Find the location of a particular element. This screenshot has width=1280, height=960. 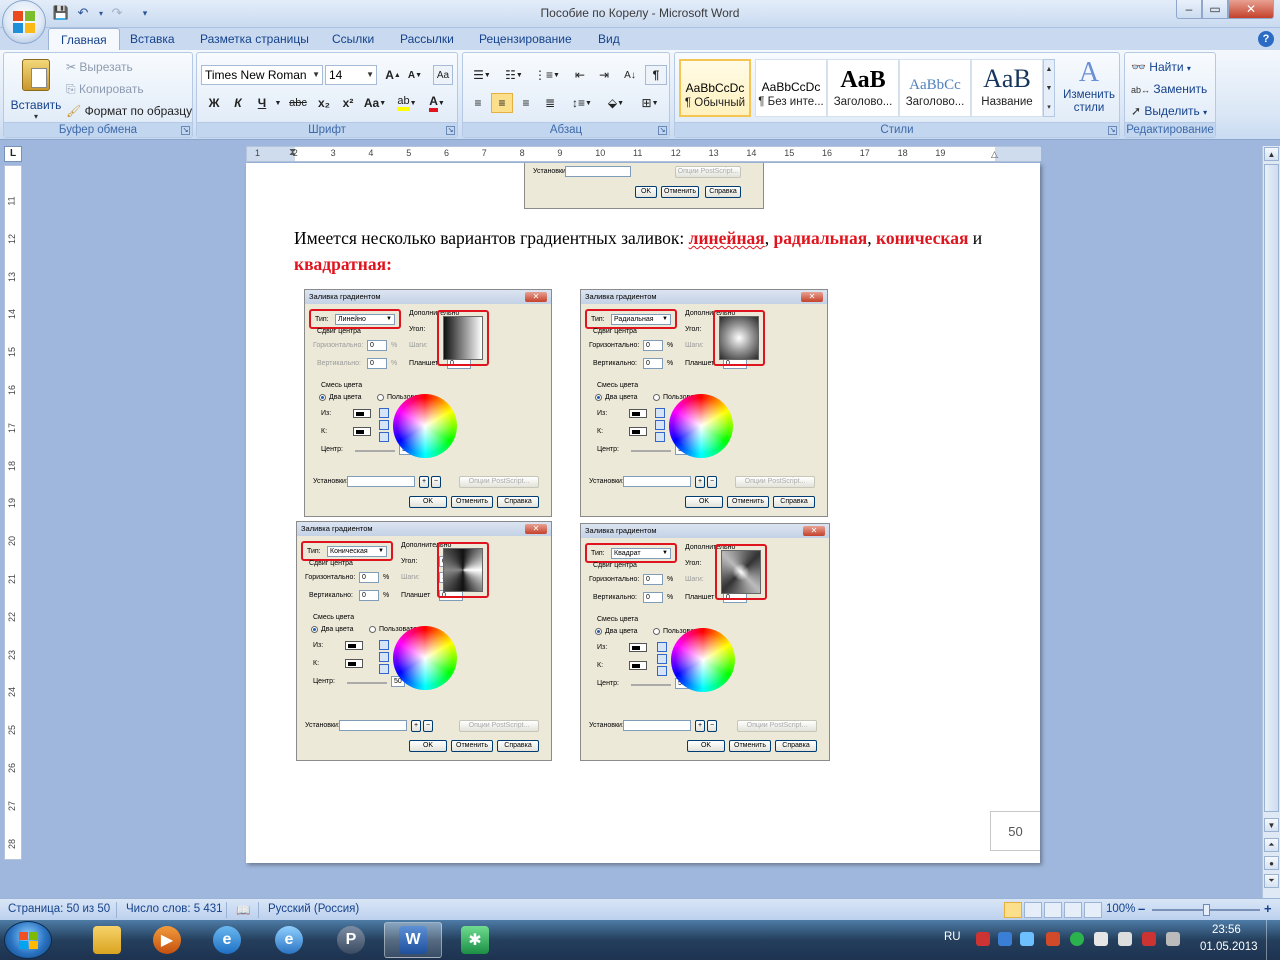

shrink-font-button: A ▼ is located at coordinates (415, 75).